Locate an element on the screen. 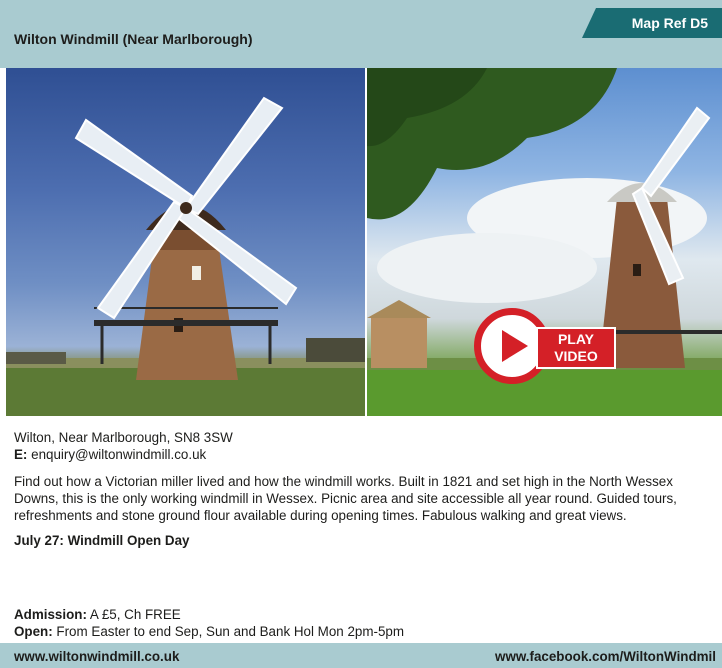 The width and height of the screenshot is (722, 668). play-video-button: PLAY VIDEO is located at coordinates (543, 347).